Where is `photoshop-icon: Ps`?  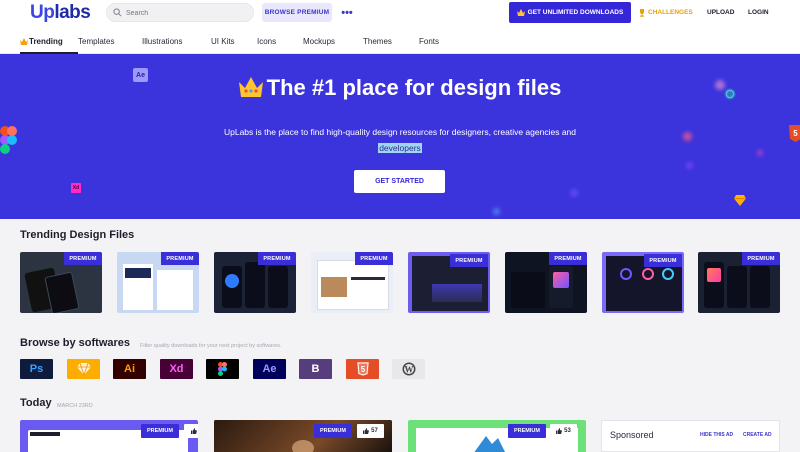 photoshop-icon: Ps is located at coordinates (36, 369).